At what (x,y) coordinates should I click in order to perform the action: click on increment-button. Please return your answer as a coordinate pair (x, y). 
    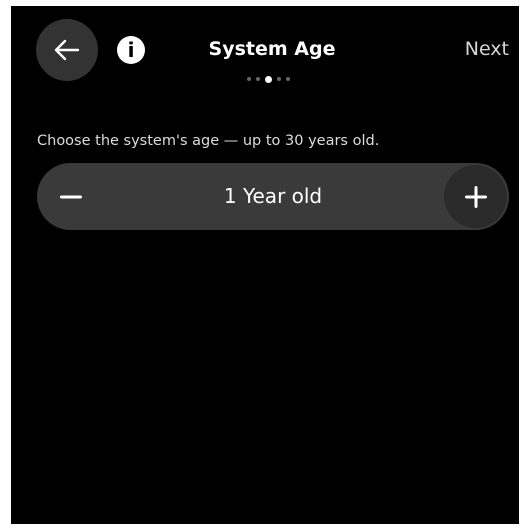
    Looking at the image, I should click on (475, 196).